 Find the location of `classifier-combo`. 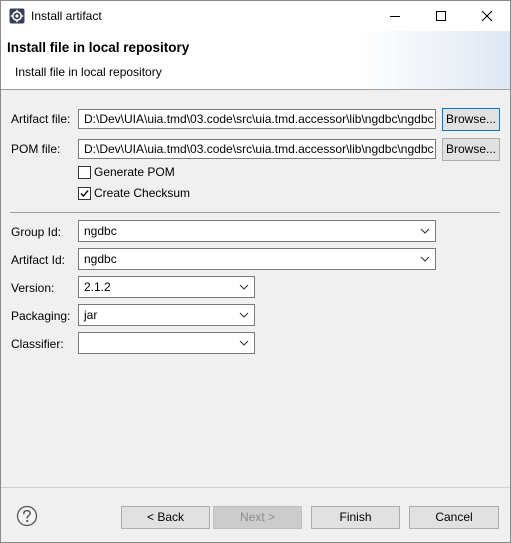

classifier-combo is located at coordinates (166, 343).